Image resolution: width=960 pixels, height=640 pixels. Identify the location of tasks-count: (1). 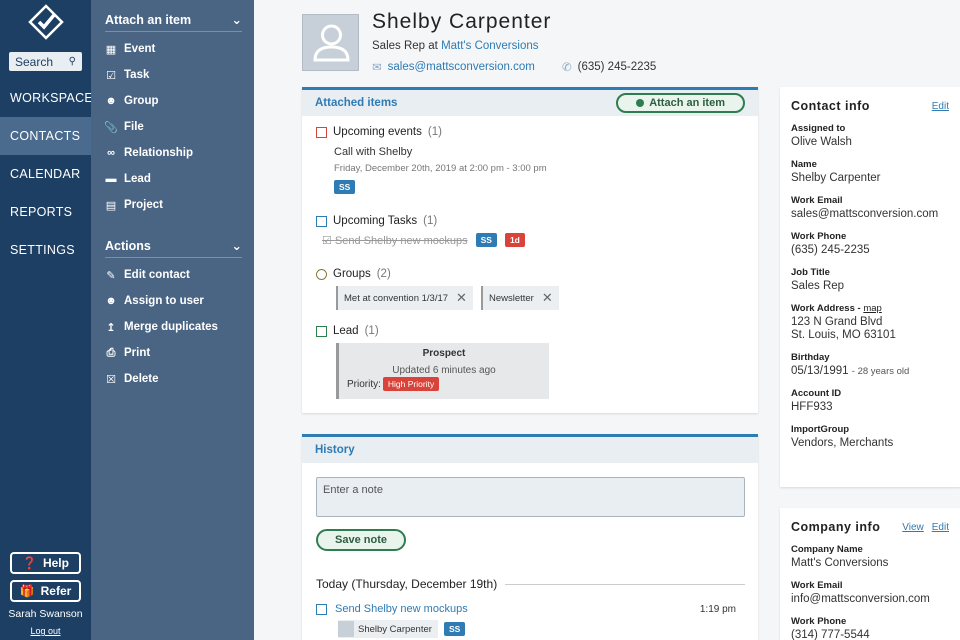
(430, 221).